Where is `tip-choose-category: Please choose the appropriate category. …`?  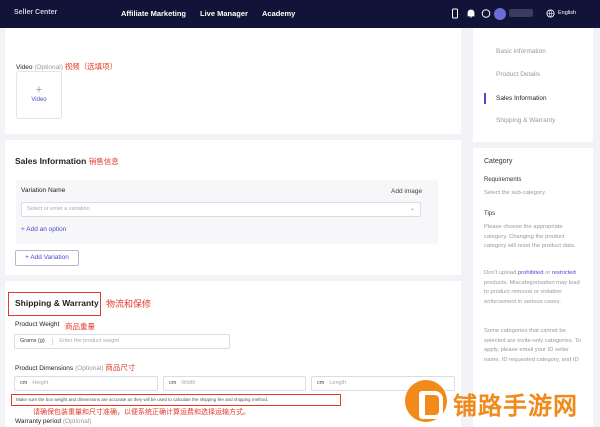
tip-choose-category: Please choose the appropriate category. … is located at coordinates (530, 236).